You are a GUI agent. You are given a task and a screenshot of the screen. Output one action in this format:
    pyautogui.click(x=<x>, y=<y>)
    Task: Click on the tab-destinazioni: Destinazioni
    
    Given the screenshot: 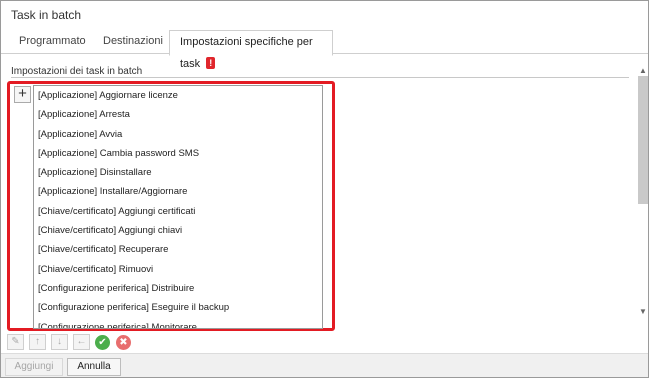 What is the action you would take?
    pyautogui.click(x=133, y=42)
    